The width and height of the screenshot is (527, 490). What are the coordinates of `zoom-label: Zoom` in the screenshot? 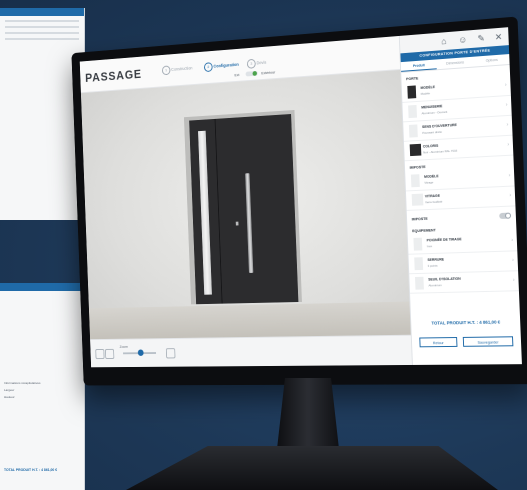 It's located at (124, 346).